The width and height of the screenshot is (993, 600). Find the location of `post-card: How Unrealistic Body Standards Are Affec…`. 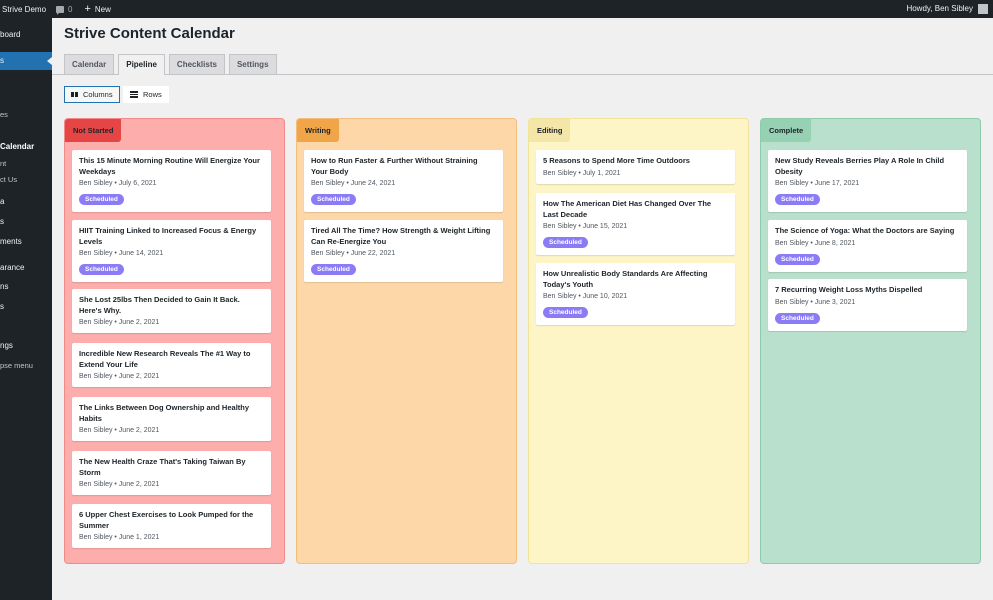

post-card: How Unrealistic Body Standards Are Affec… is located at coordinates (635, 294).